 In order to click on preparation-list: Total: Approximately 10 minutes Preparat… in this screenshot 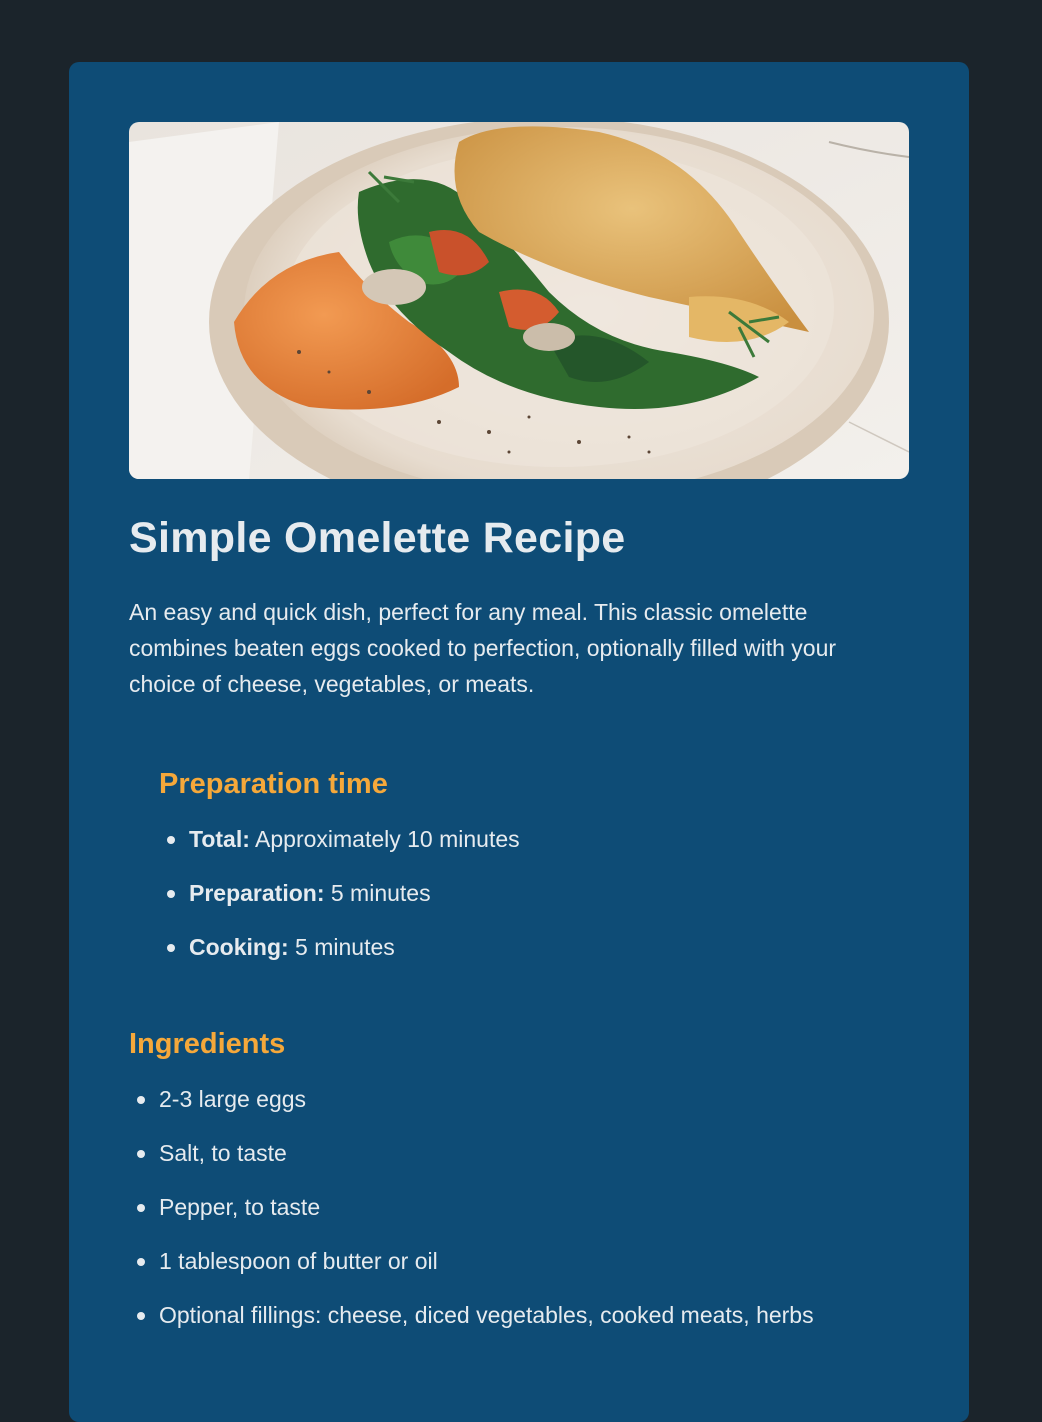, I will do `click(534, 893)`.